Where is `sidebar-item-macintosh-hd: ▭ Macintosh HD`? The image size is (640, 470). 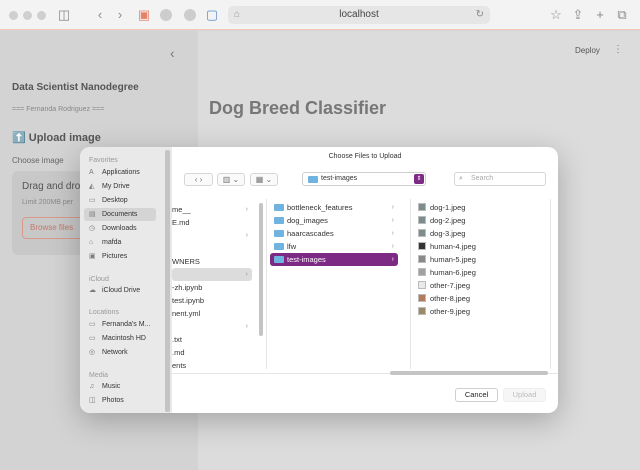
sidebar-item-macintosh-hd: ▭ Macintosh HD is located at coordinates (120, 338).